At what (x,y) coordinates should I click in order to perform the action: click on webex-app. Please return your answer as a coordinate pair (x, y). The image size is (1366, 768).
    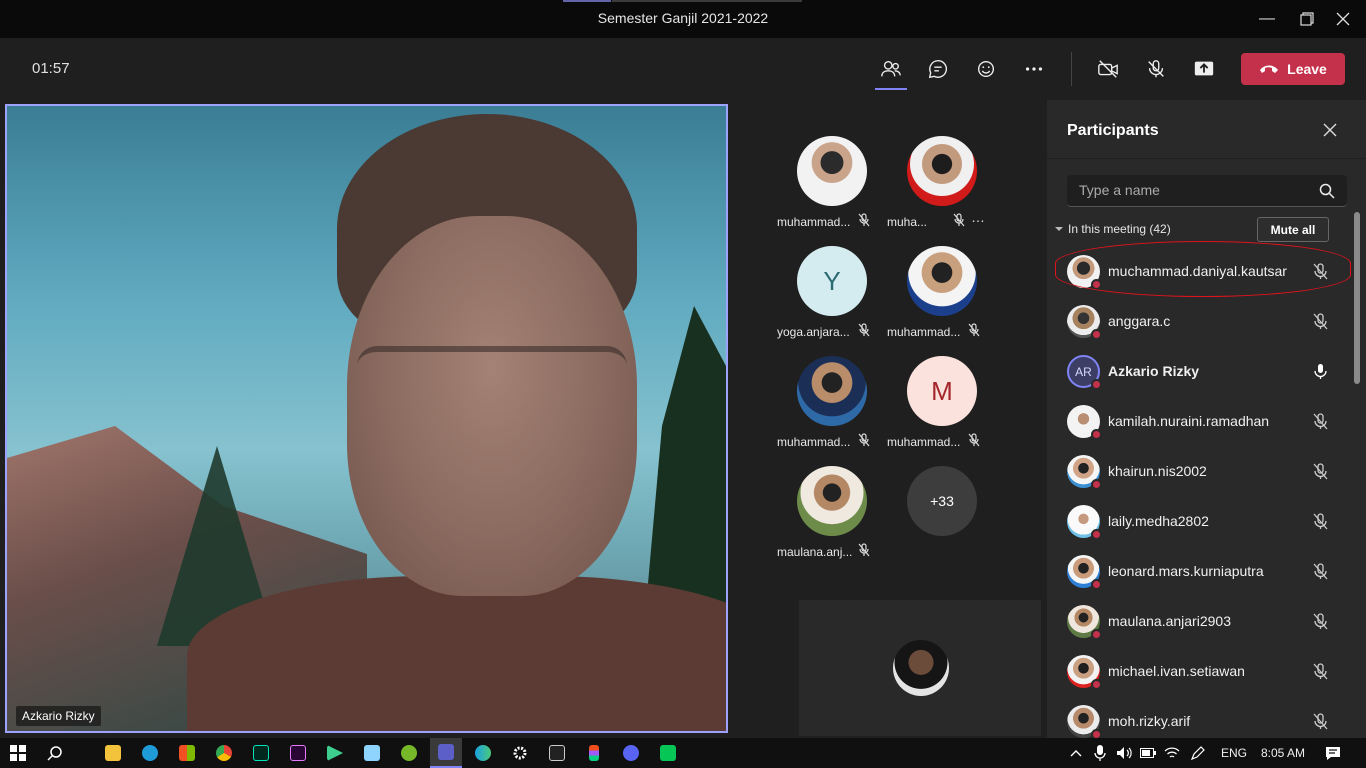
    Looking at the image, I should click on (483, 753).